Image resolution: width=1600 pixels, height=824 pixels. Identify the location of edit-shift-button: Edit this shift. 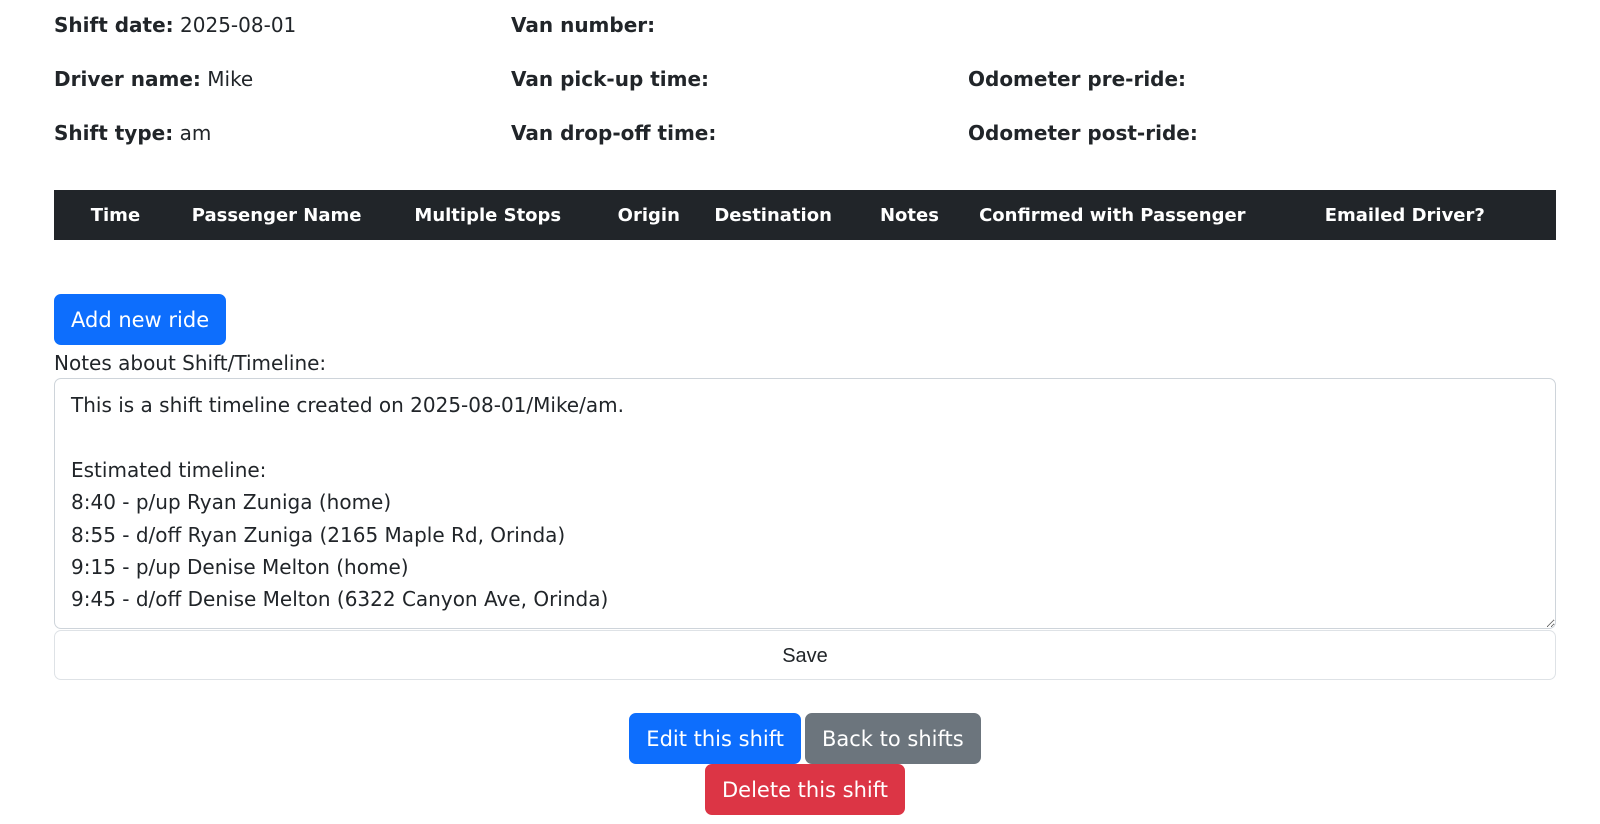
(715, 738).